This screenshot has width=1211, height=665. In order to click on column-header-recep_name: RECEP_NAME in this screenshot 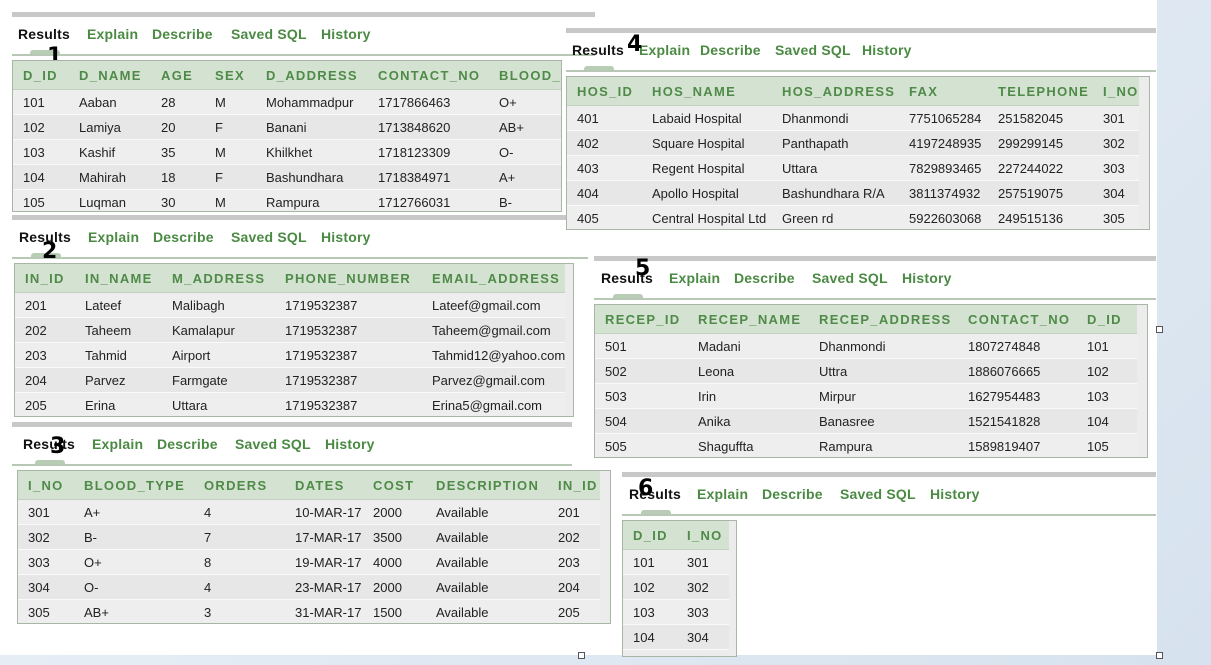, I will do `click(748, 319)`.